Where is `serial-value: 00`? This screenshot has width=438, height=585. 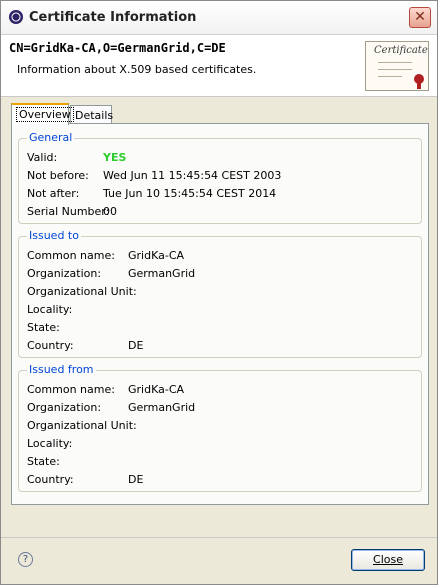
serial-value: 00 is located at coordinates (110, 211).